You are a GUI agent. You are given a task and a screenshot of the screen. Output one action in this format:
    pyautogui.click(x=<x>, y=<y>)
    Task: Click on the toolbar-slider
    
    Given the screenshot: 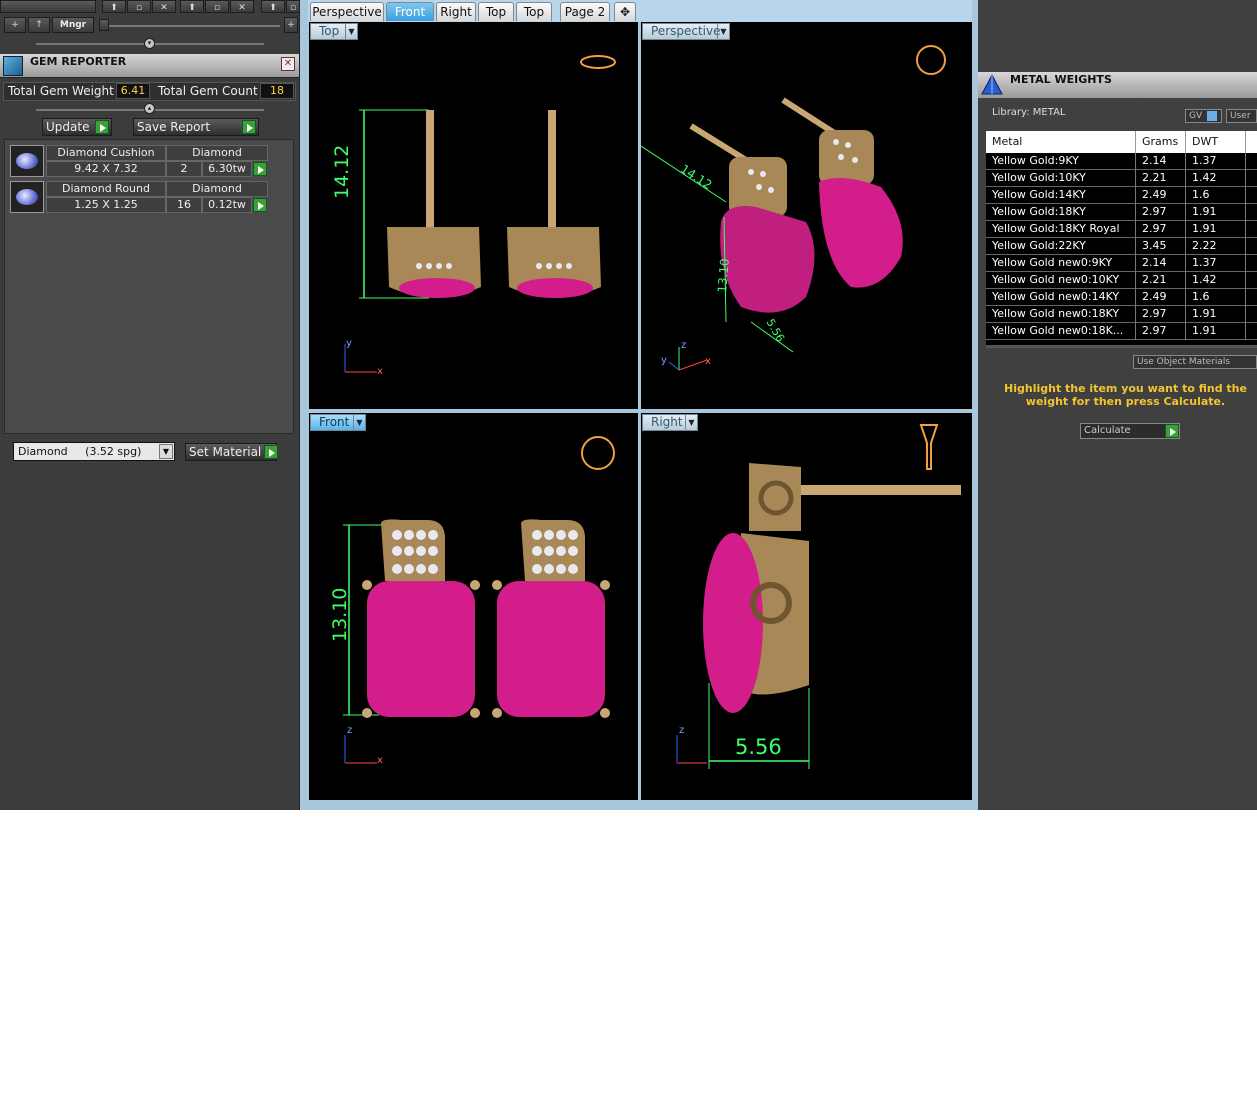 What is the action you would take?
    pyautogui.click(x=190, y=26)
    